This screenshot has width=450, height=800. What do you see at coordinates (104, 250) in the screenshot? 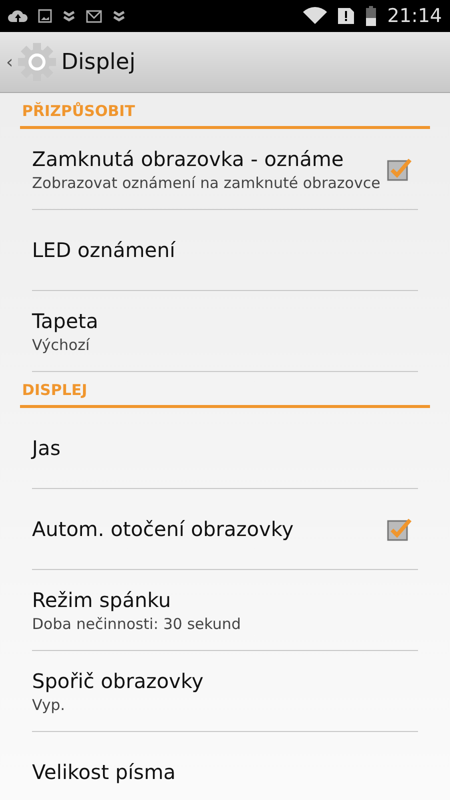
I see `item-title: LED oznámení` at bounding box center [104, 250].